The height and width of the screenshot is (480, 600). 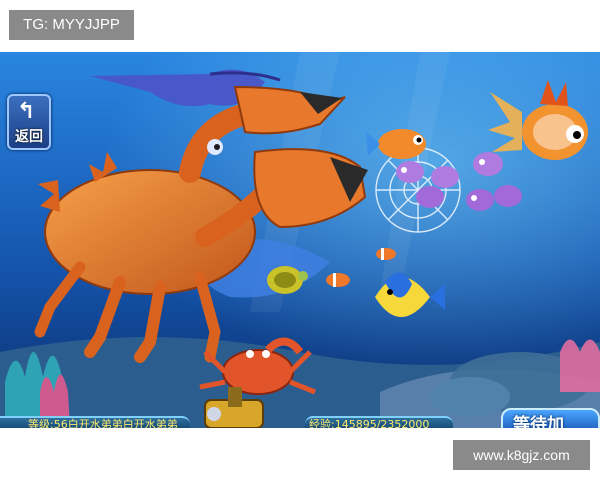 I want to click on watermark-bottom: www.k8gjz.com, so click(x=521, y=455).